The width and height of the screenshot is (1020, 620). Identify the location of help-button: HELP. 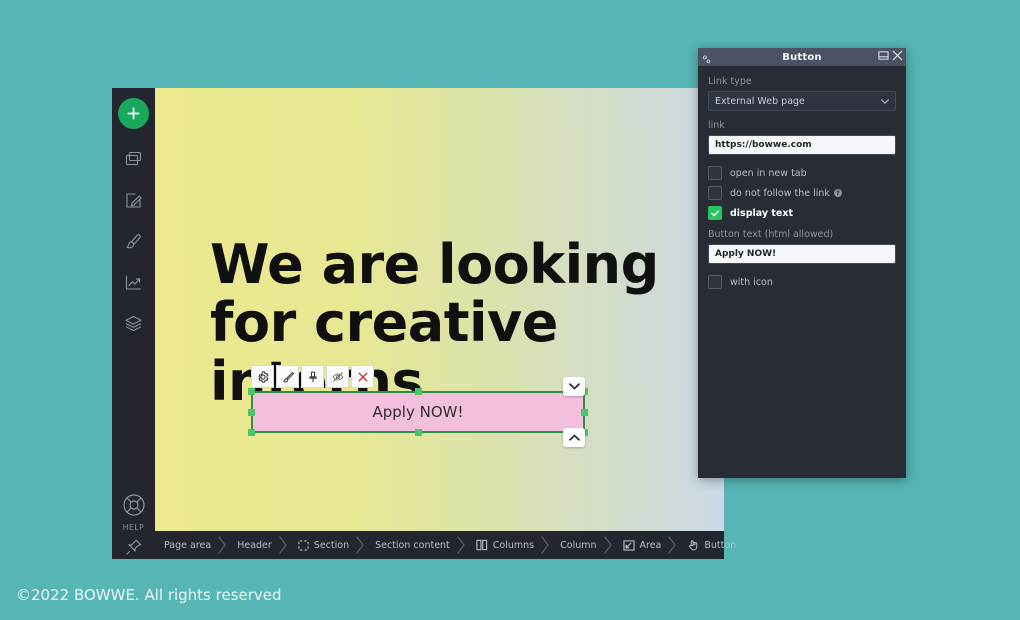
(133, 512).